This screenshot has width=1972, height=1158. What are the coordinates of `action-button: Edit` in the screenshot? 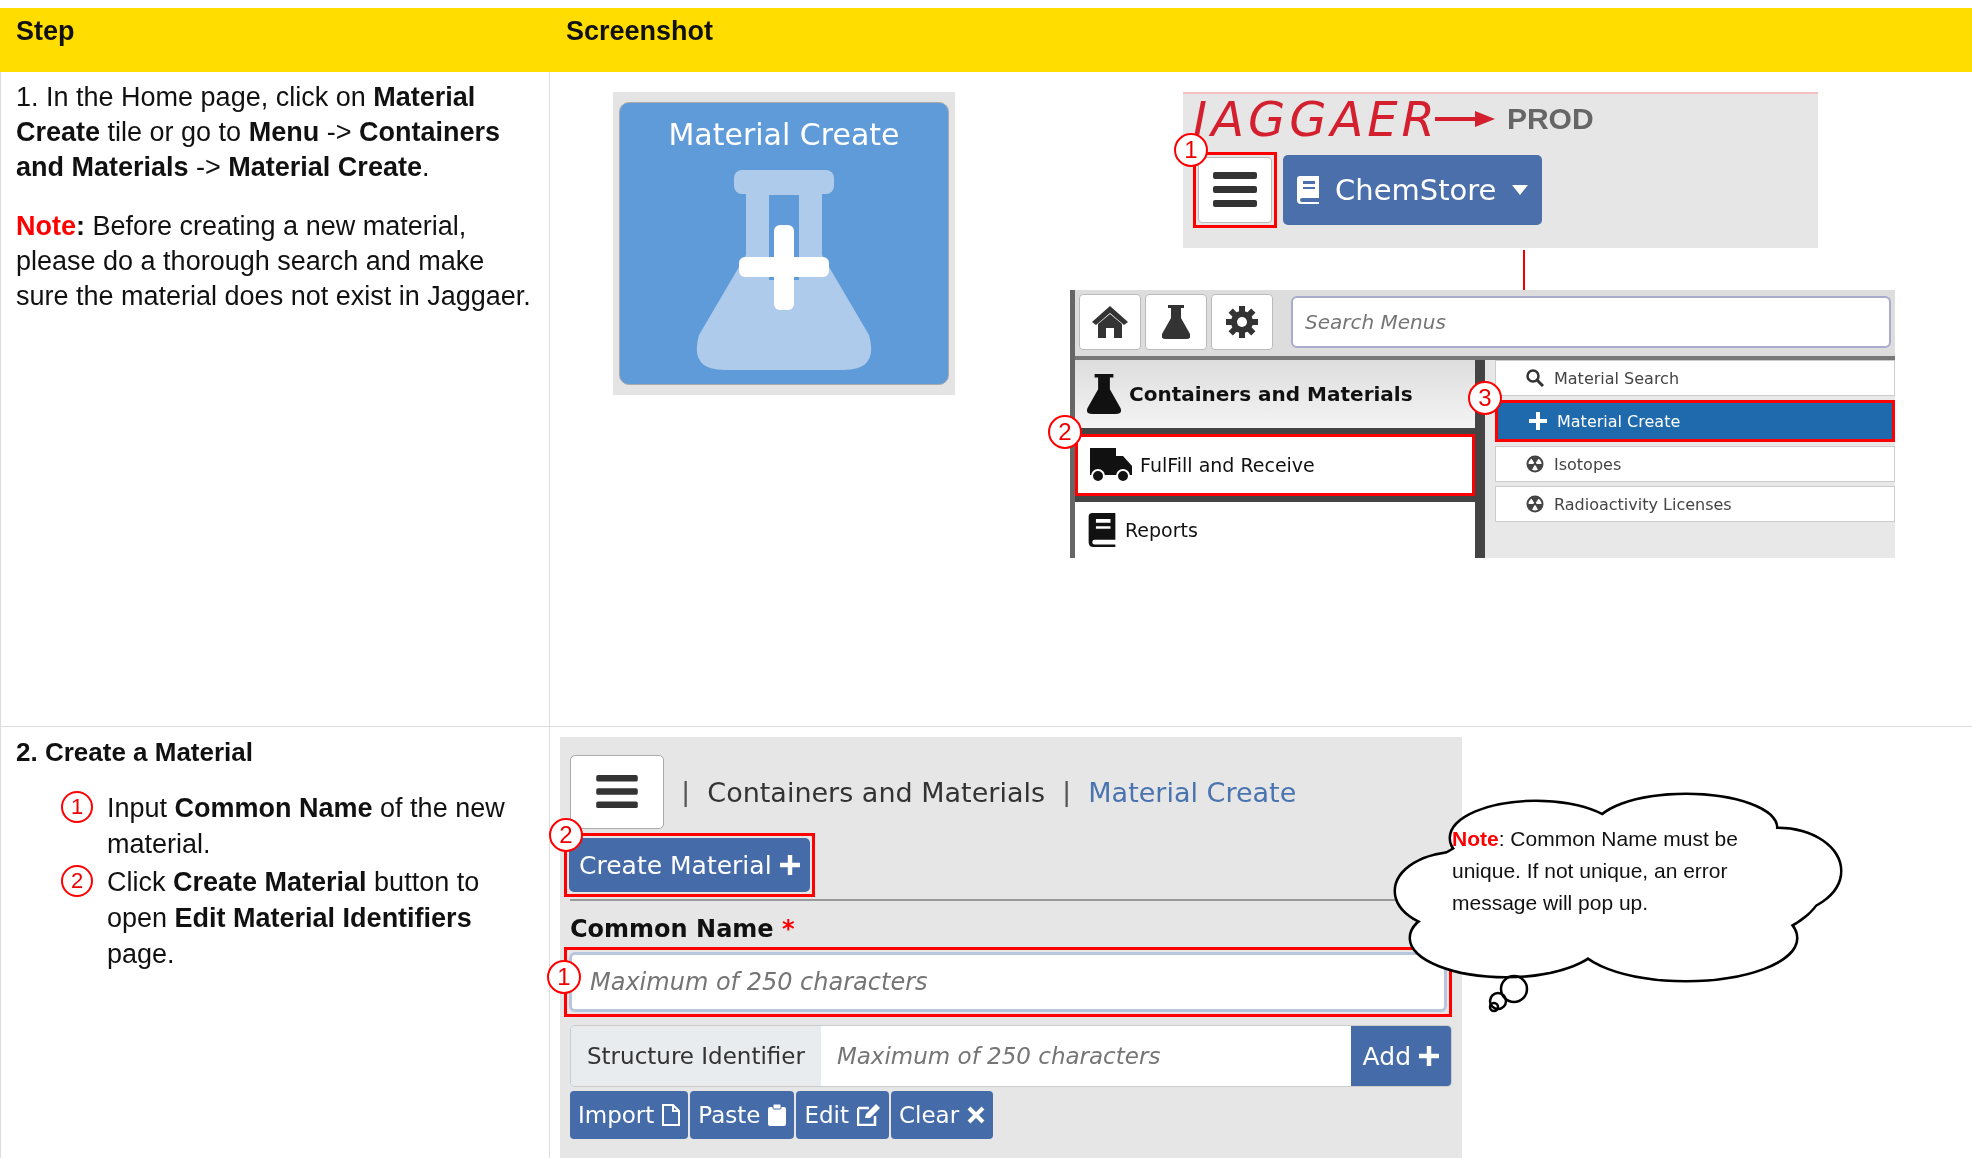 It's located at (842, 1115).